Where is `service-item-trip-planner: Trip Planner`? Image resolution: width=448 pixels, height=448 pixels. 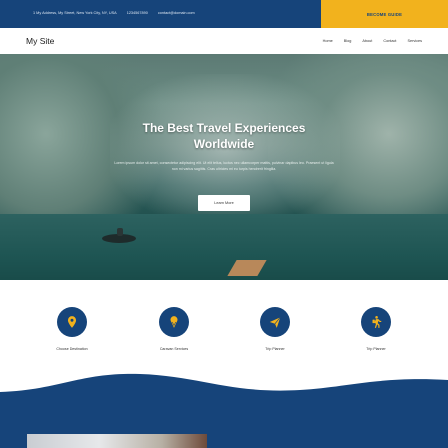 service-item-trip-planner: Trip Planner is located at coordinates (275, 329).